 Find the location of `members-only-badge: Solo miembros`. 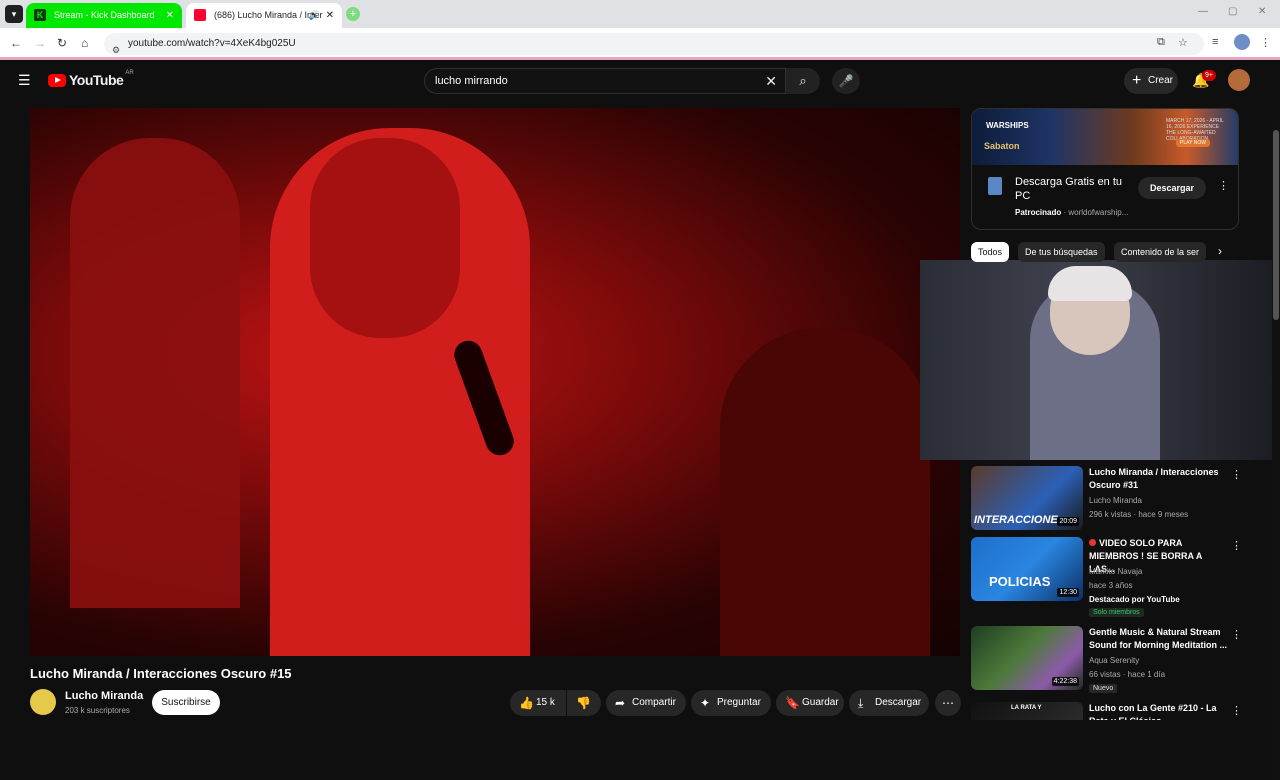

members-only-badge: Solo miembros is located at coordinates (1116, 612).